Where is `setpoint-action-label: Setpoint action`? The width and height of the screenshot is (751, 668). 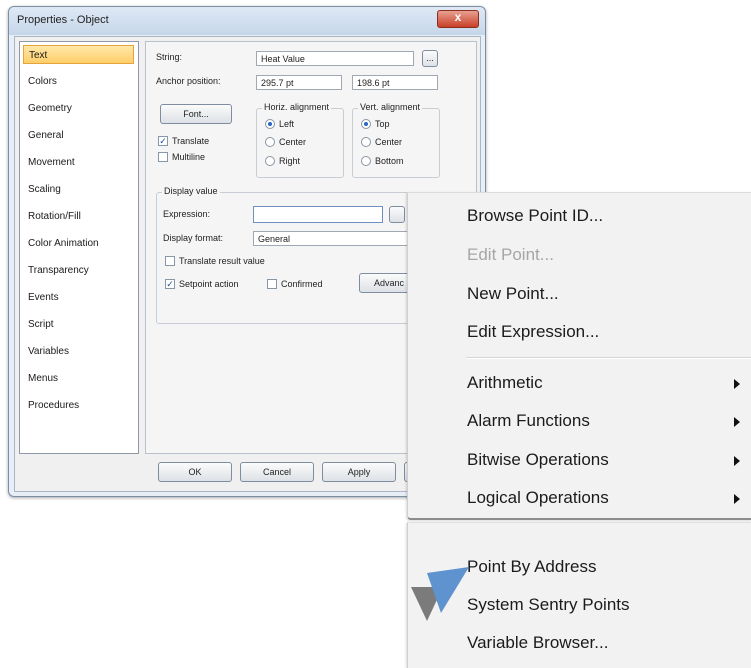
setpoint-action-label: Setpoint action is located at coordinates (209, 284).